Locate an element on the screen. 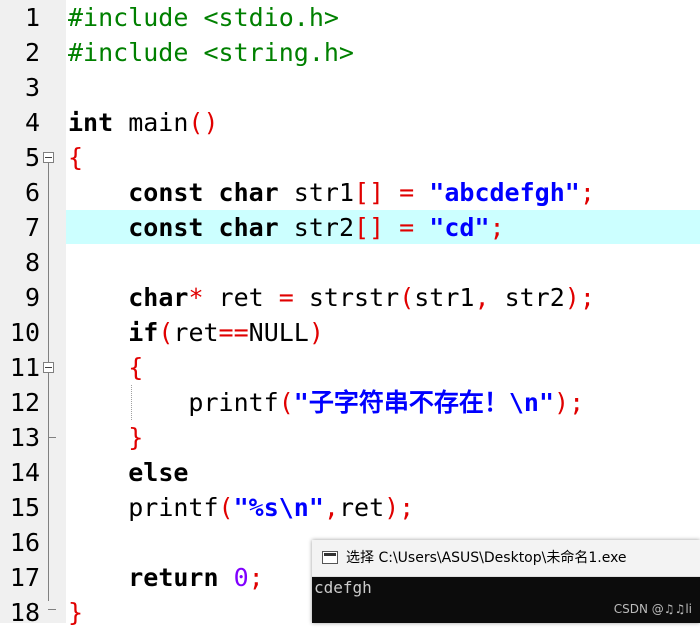 This screenshot has height=630, width=700. line-number: 2 is located at coordinates (32, 52).